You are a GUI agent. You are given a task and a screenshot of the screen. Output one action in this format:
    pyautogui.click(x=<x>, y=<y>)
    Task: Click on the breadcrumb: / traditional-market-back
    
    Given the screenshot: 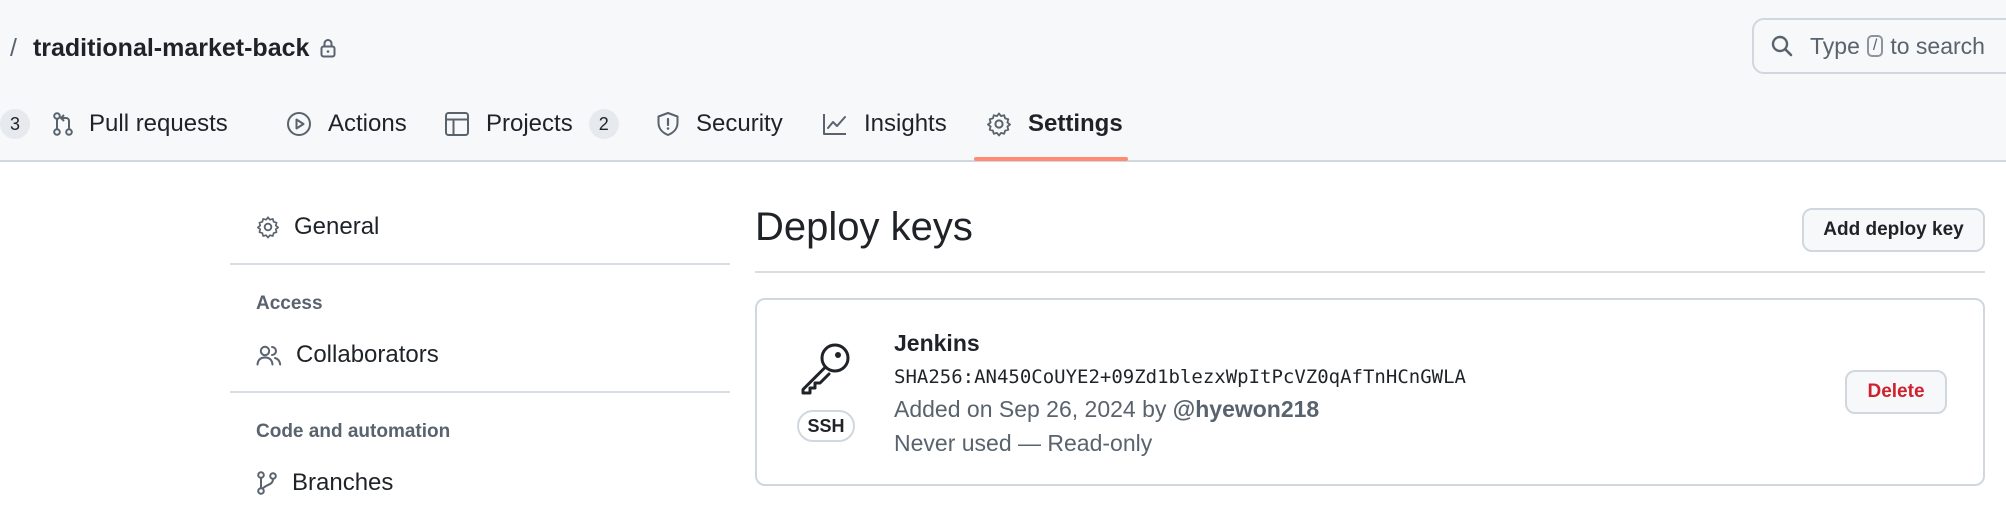 What is the action you would take?
    pyautogui.click(x=173, y=48)
    